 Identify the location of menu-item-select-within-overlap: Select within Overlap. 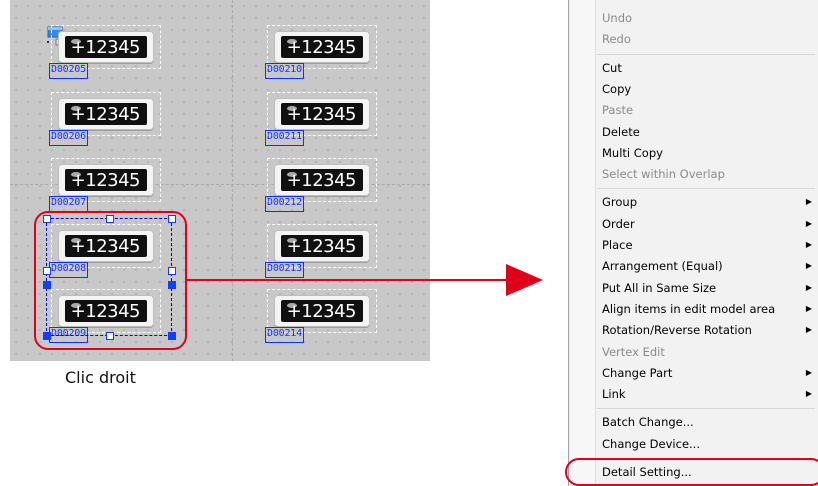
(663, 174).